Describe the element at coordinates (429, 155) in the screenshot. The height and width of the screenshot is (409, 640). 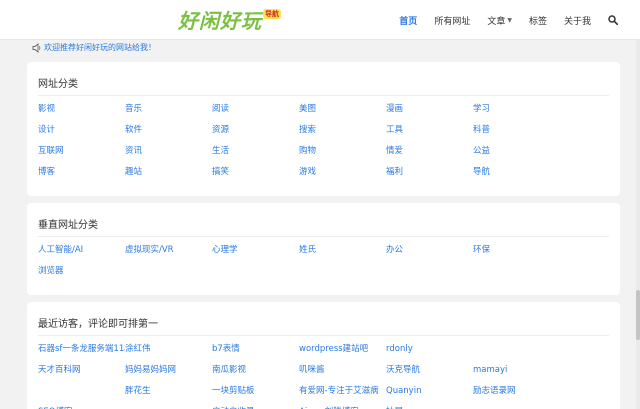
I see `site-link: 情爱` at that location.